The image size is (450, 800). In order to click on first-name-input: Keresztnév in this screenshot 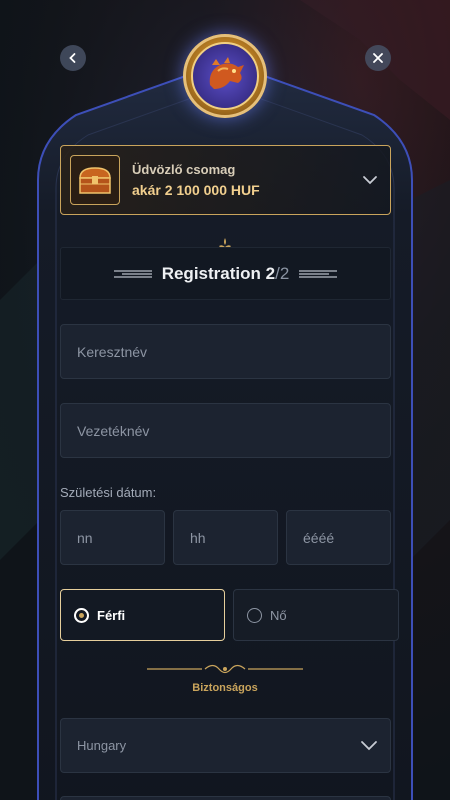, I will do `click(225, 351)`.